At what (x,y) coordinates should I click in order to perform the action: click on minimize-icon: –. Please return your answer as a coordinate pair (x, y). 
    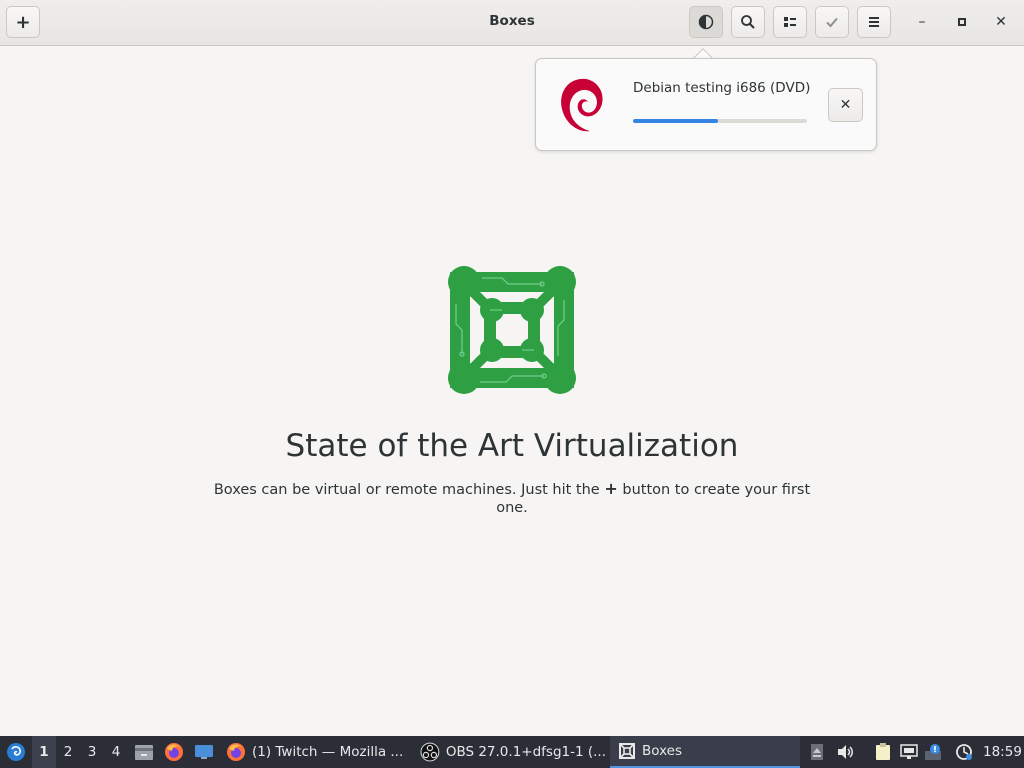
    Looking at the image, I should click on (922, 22).